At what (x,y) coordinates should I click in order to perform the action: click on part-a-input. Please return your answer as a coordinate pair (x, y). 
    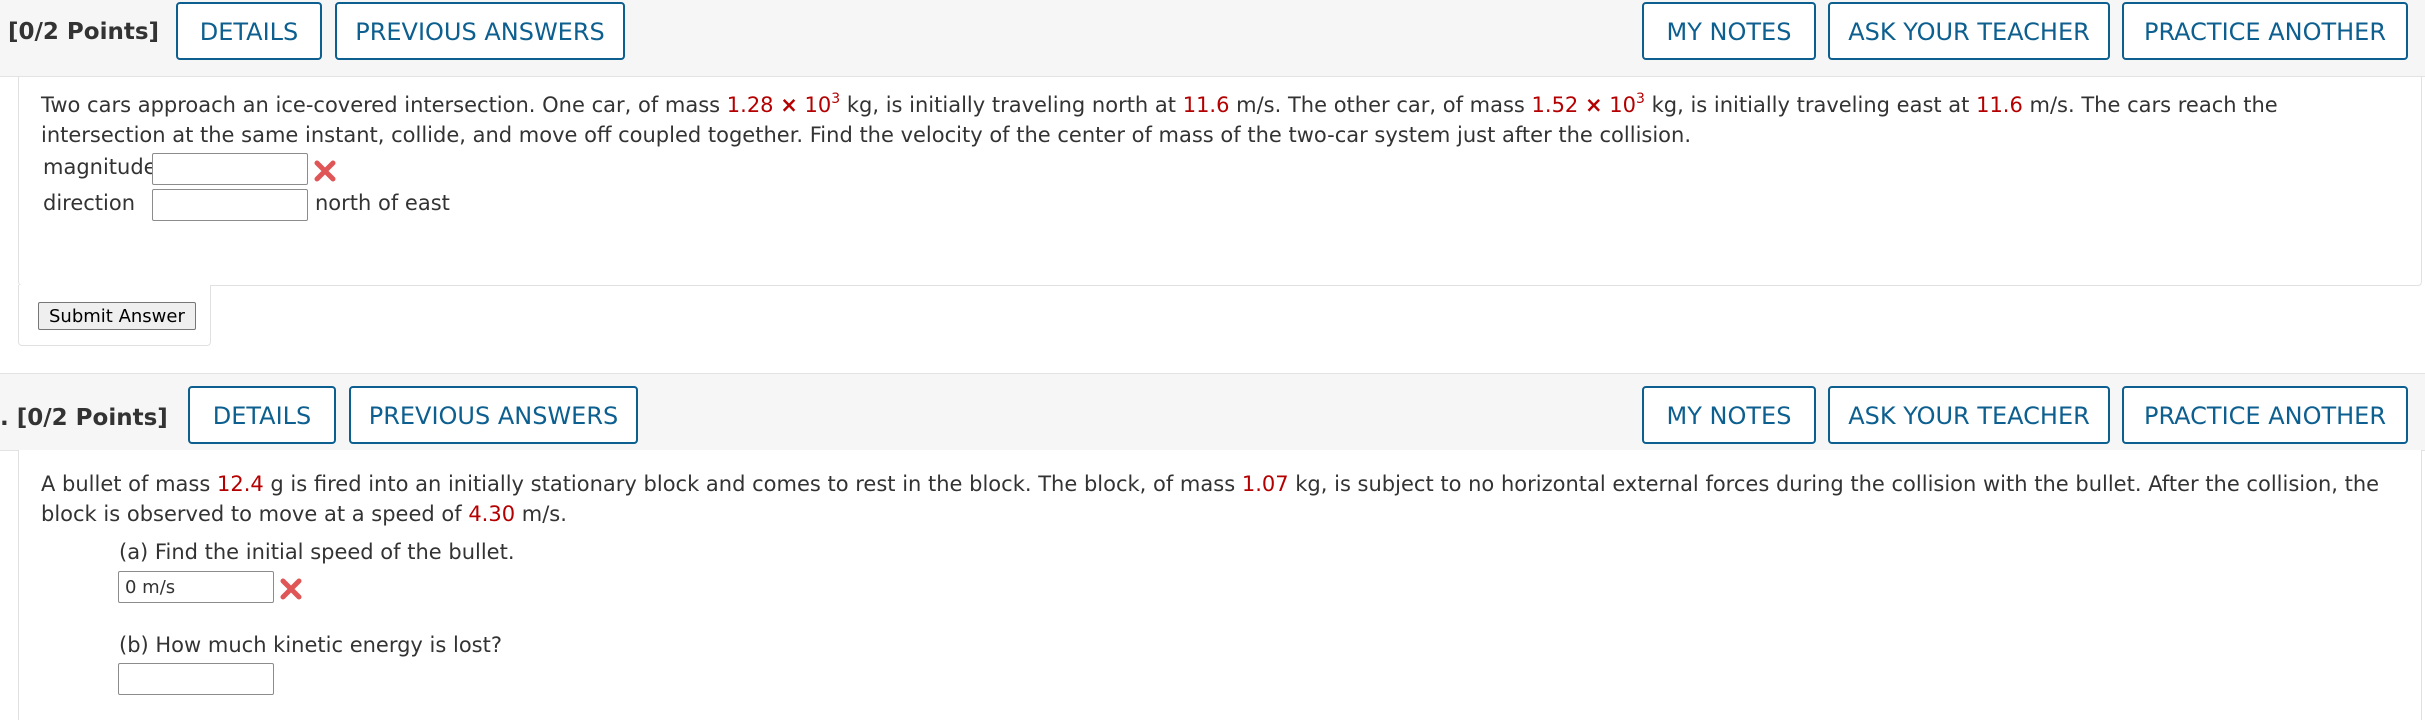
    Looking at the image, I should click on (196, 587).